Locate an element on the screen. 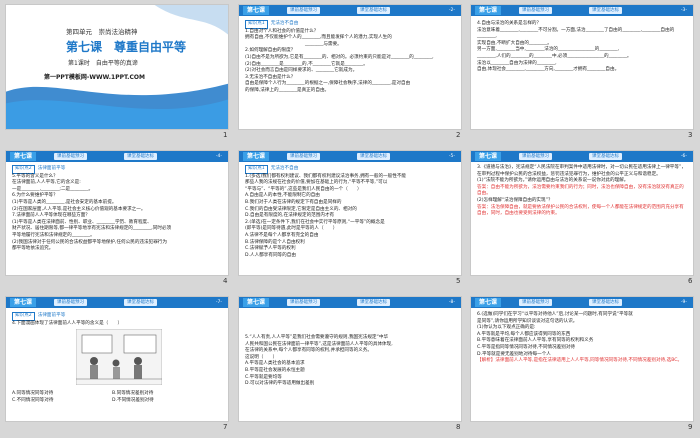 Image resolution: width=700 pixels, height=438 pixels. section-title: 第1课时 自由平等的真谛 is located at coordinates (103, 63).